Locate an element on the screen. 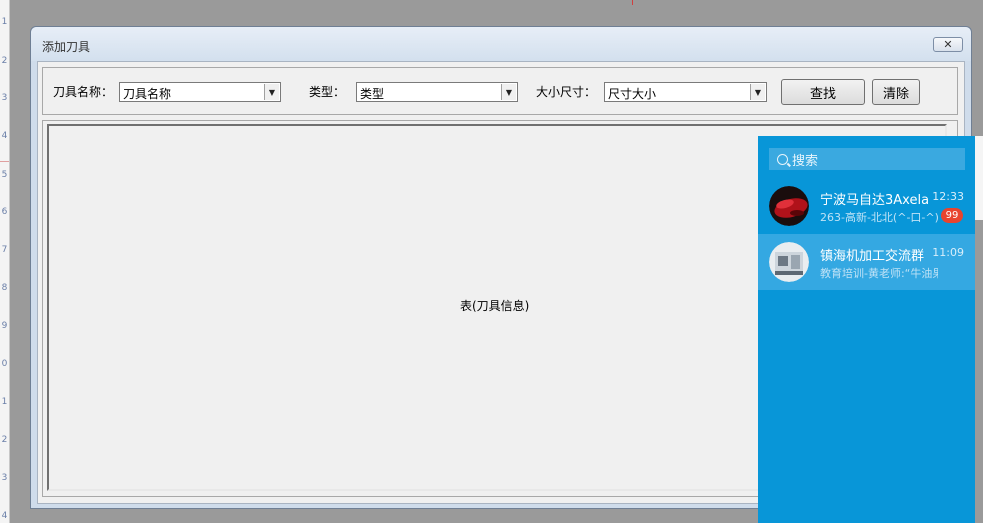  close-icon: ✕ is located at coordinates (948, 44).